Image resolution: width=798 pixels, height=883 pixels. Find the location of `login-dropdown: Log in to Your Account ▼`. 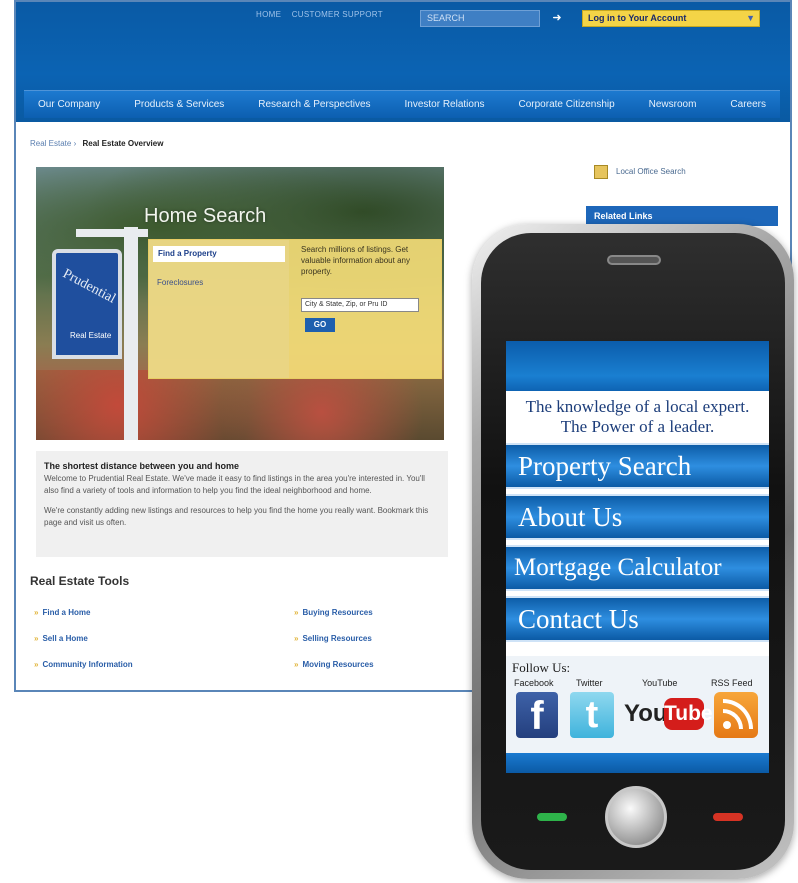

login-dropdown: Log in to Your Account ▼ is located at coordinates (671, 18).